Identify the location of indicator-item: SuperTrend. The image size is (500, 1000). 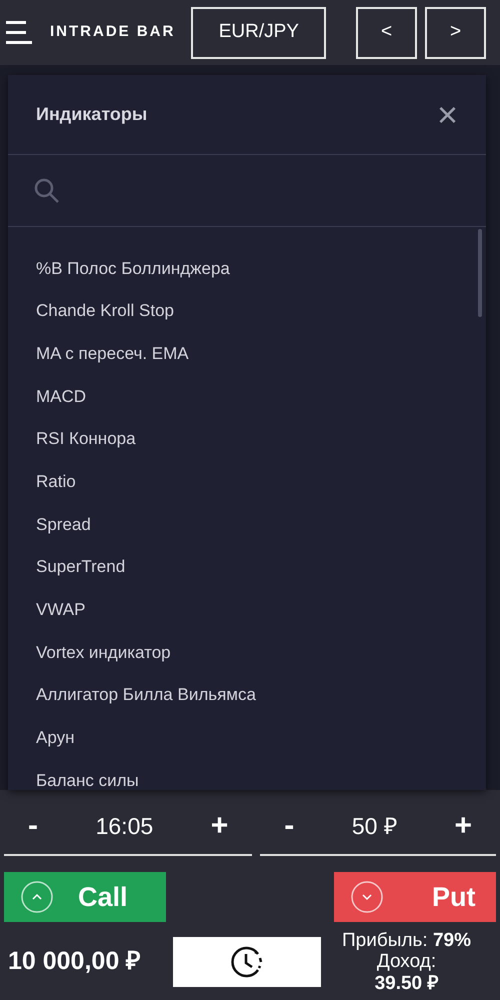
(81, 567).